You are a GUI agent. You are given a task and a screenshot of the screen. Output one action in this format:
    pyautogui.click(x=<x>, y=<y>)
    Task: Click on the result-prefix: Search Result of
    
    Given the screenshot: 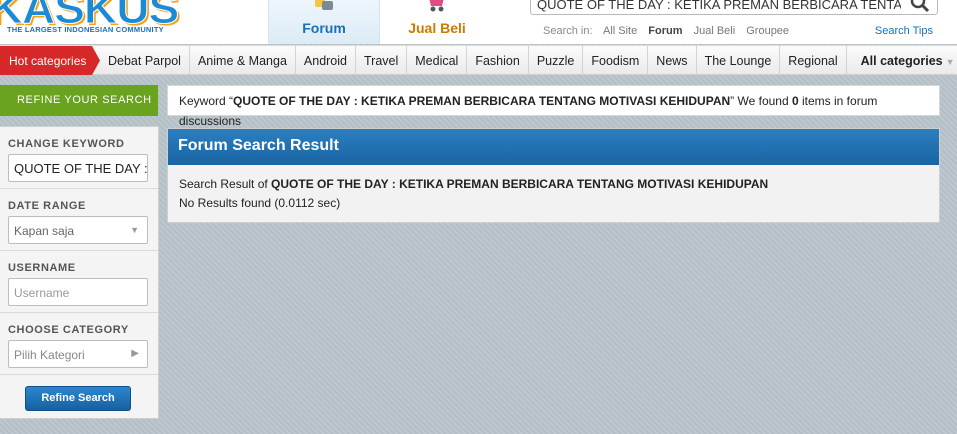 What is the action you would take?
    pyautogui.click(x=225, y=184)
    